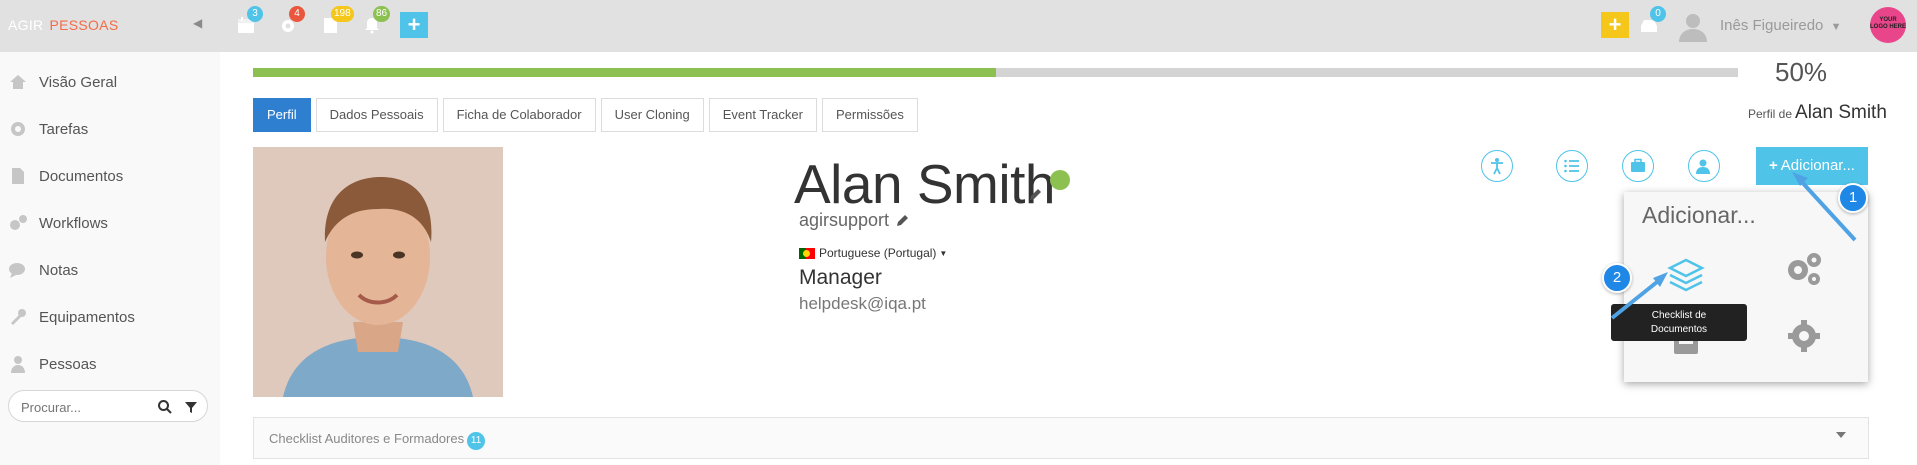  I want to click on profile-name: Alan Smith, so click(924, 184).